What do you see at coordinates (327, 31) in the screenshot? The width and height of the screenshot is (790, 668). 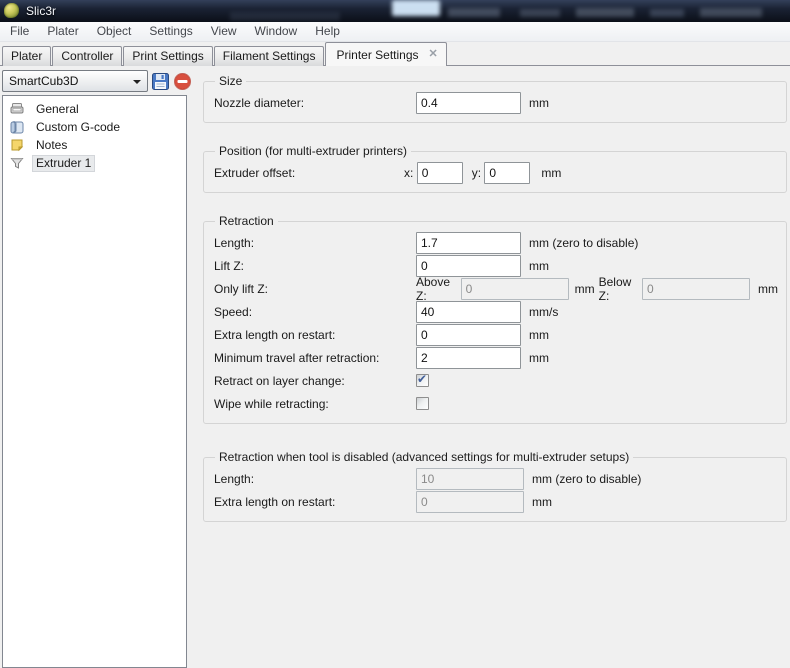 I see `menu-help: Help` at bounding box center [327, 31].